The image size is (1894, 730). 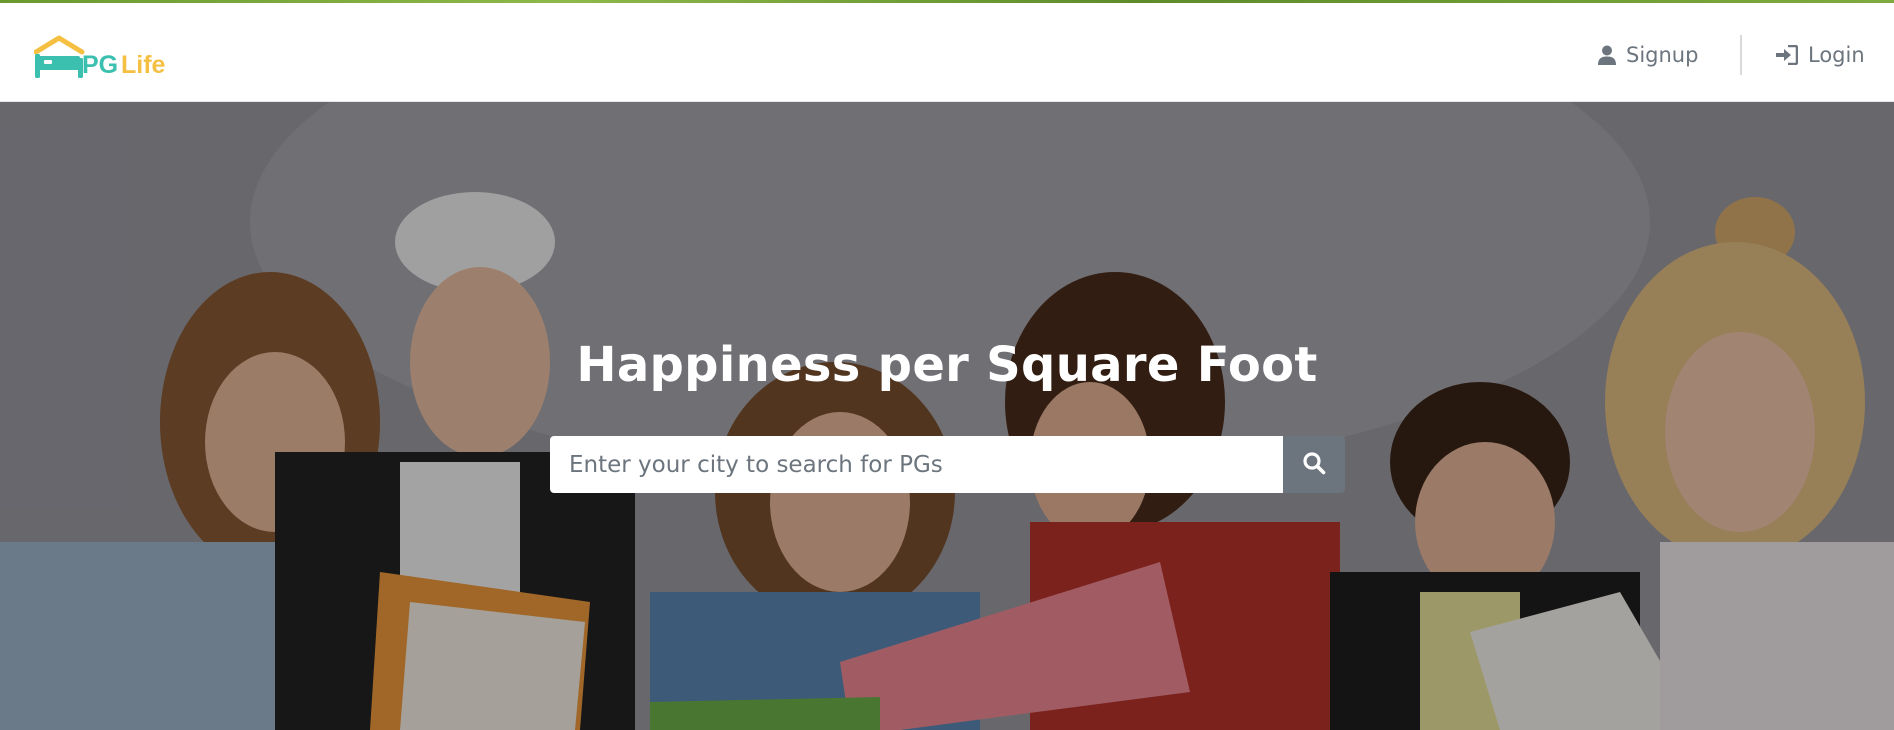 I want to click on hero-title: Happiness per Square Foot, so click(x=947, y=365).